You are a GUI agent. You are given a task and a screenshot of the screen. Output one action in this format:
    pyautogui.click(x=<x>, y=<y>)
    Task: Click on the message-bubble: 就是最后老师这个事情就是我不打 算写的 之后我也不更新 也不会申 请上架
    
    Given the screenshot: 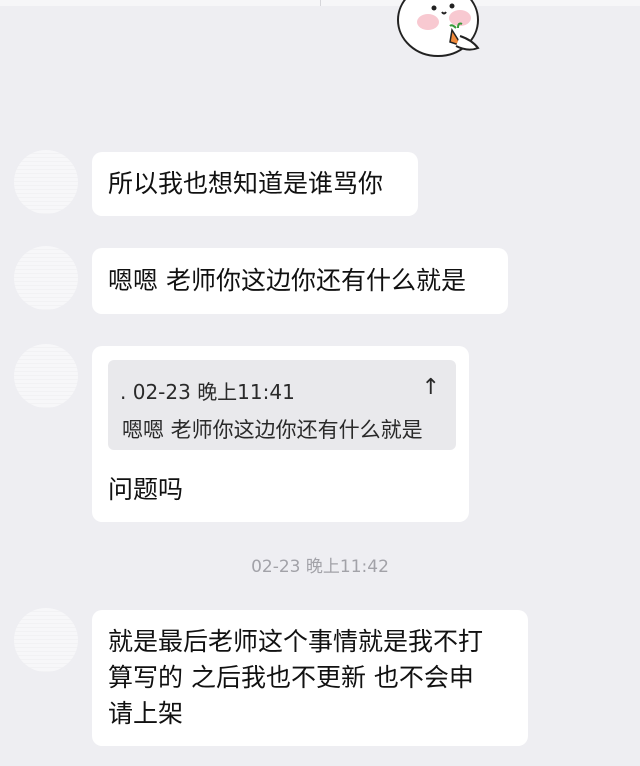 What is the action you would take?
    pyautogui.click(x=310, y=678)
    